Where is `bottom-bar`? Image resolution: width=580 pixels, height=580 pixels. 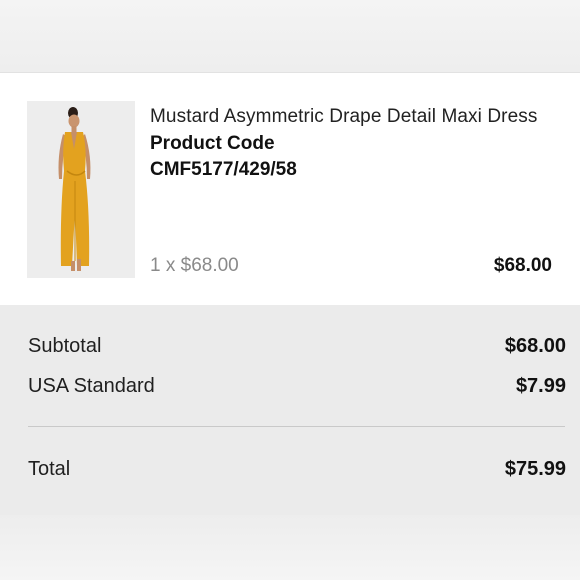 bottom-bar is located at coordinates (290, 547).